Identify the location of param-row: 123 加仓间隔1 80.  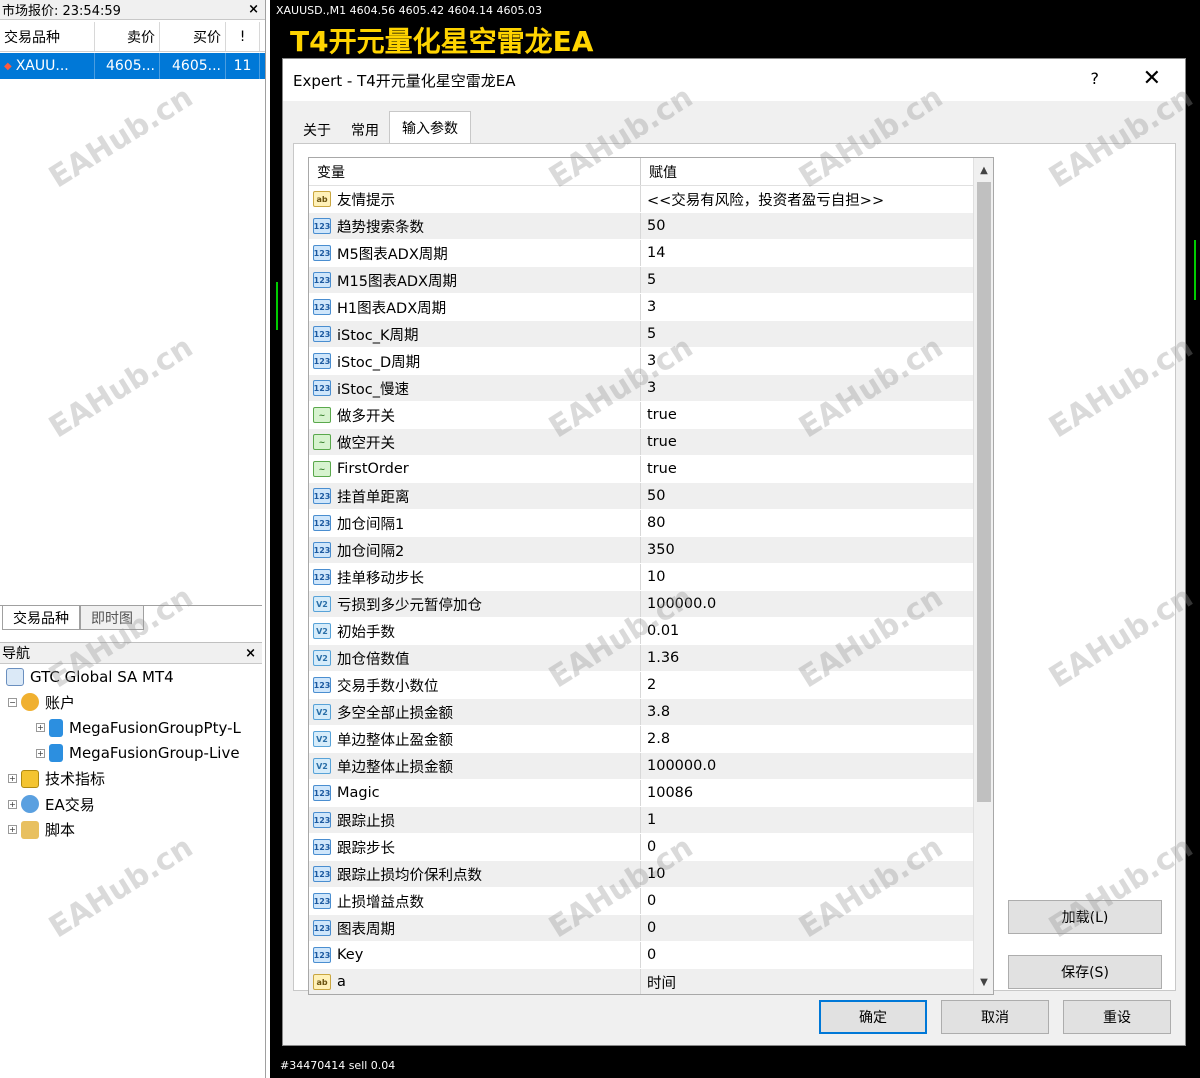
(651, 523).